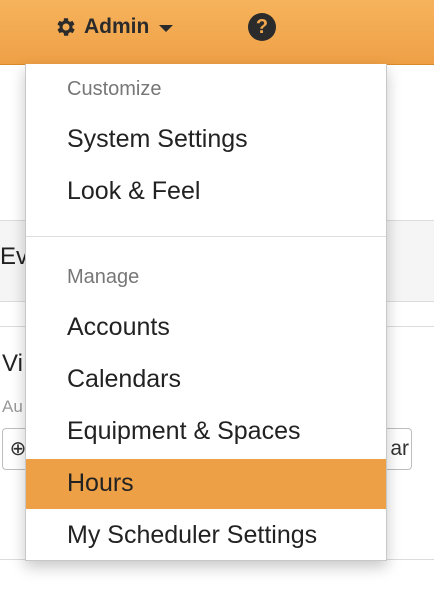  What do you see at coordinates (66, 27) in the screenshot?
I see `gear-icon` at bounding box center [66, 27].